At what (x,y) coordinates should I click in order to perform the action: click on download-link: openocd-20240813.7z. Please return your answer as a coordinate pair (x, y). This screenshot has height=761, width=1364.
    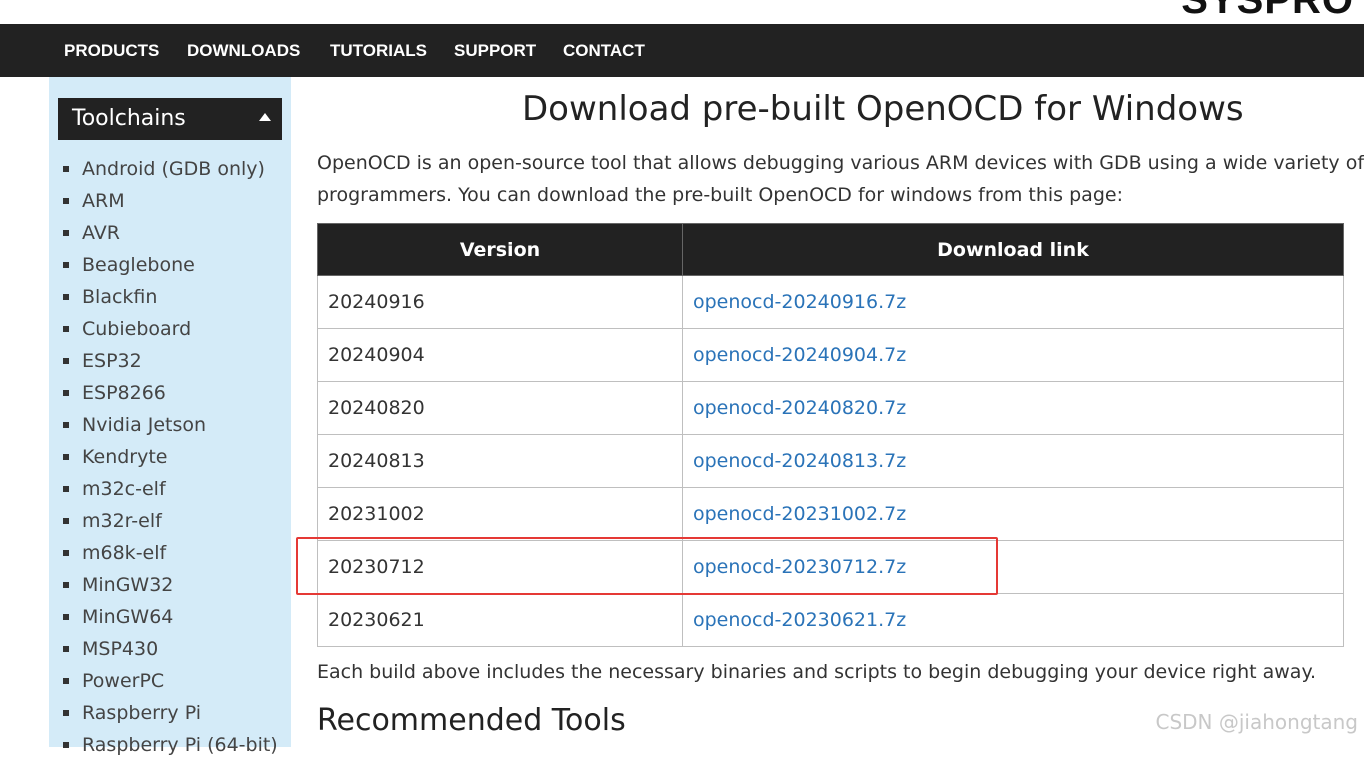
    Looking at the image, I should click on (799, 461).